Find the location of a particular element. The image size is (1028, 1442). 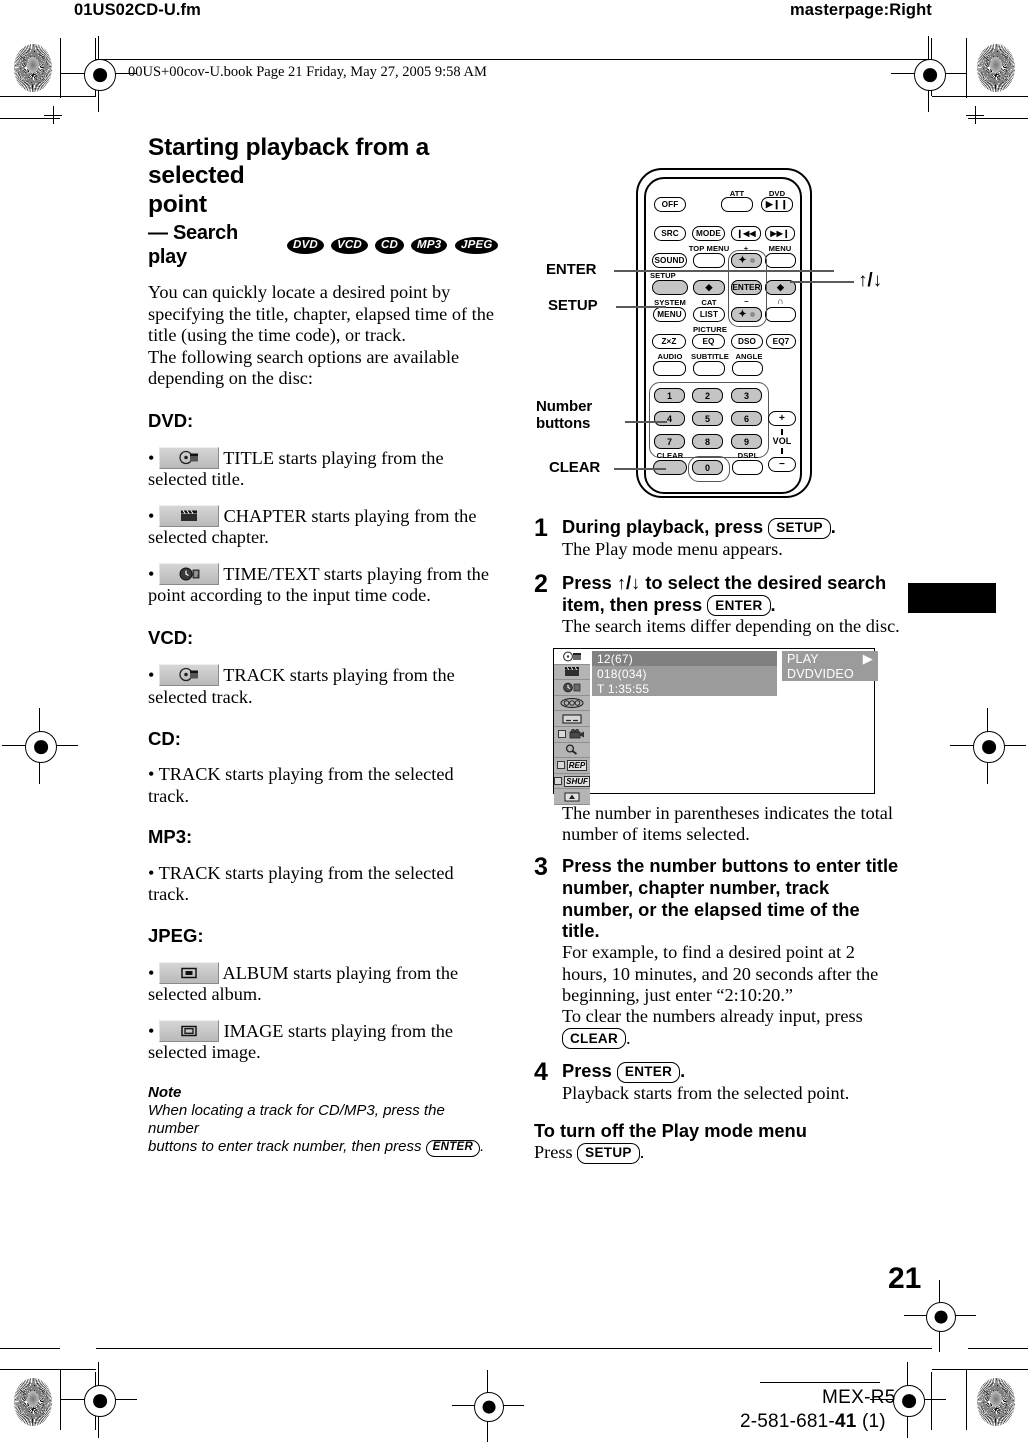

section-heading-cd: CD: is located at coordinates (164, 739).